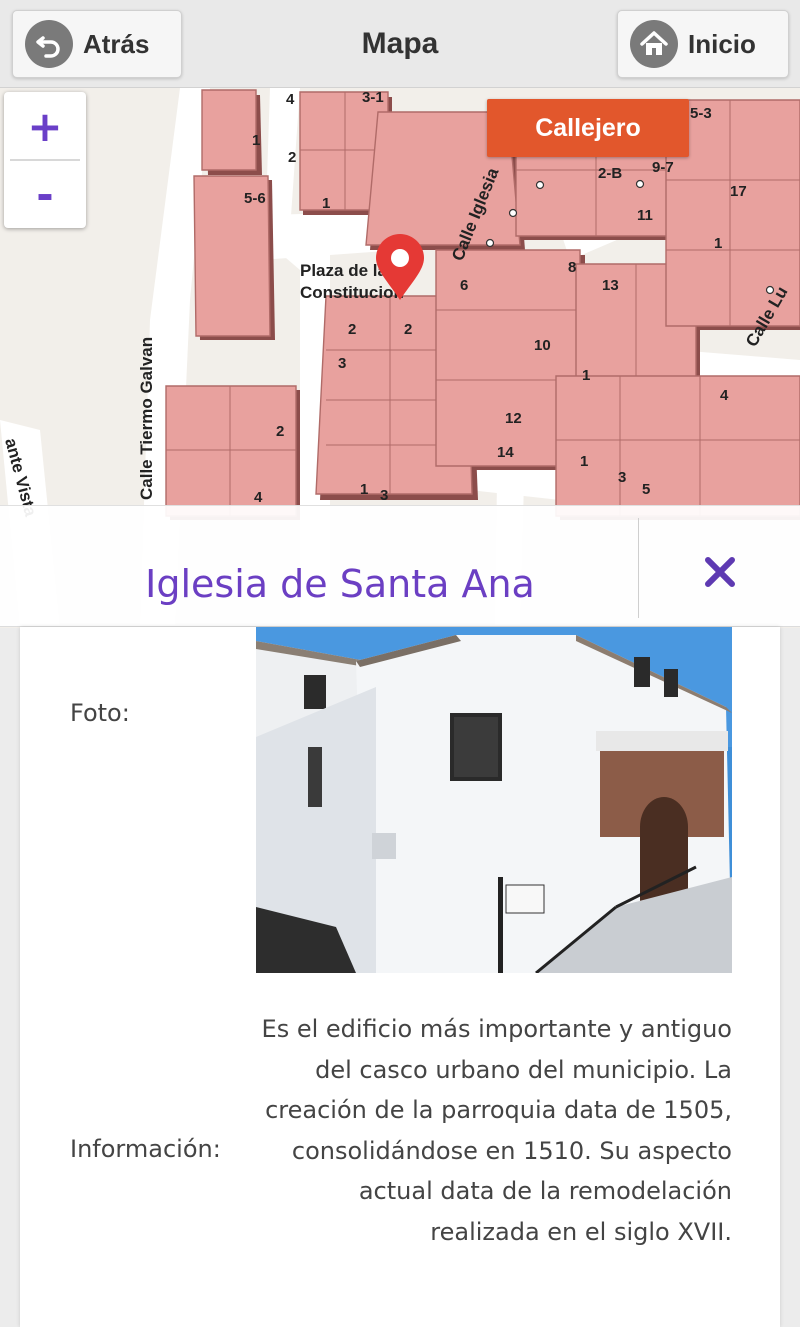 Image resolution: width=800 pixels, height=1327 pixels. I want to click on svg-text: 14, so click(505, 452).